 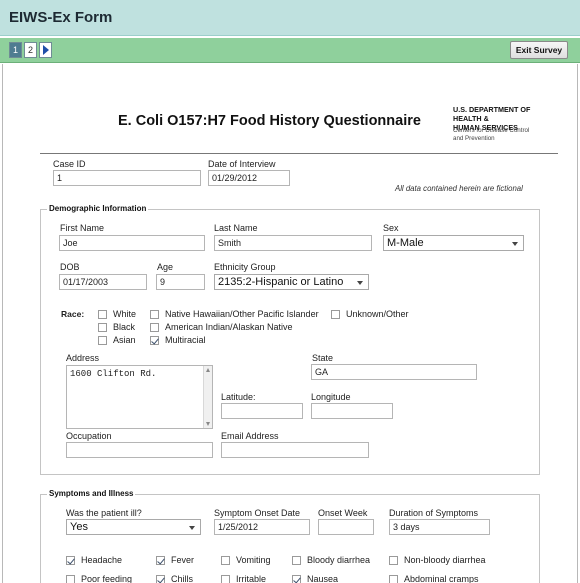 What do you see at coordinates (180, 282) in the screenshot?
I see `age-input: 9` at bounding box center [180, 282].